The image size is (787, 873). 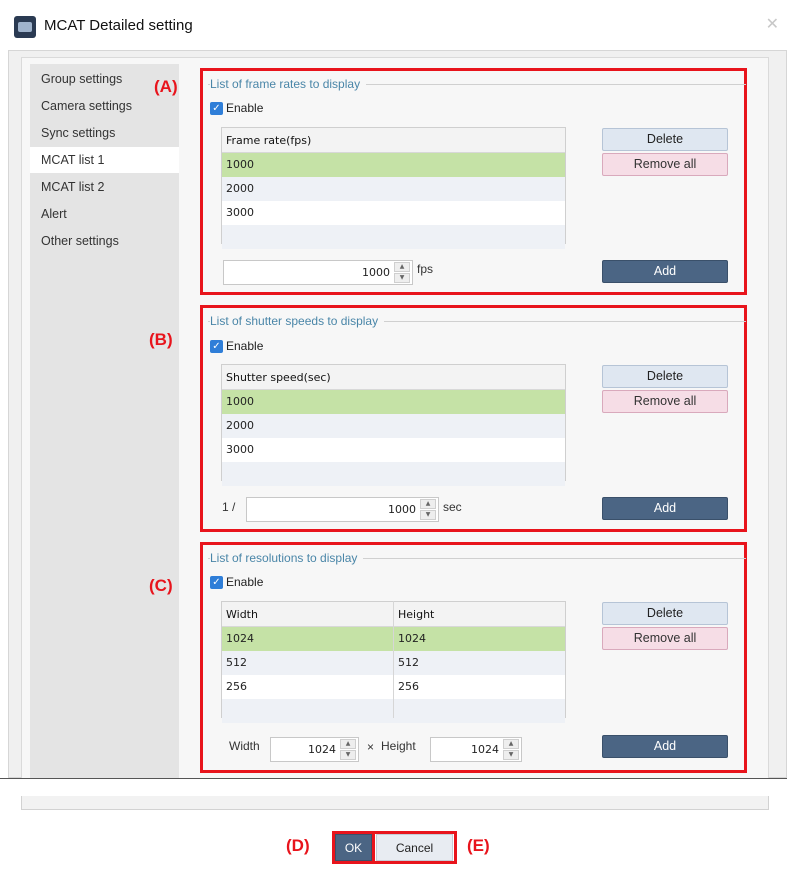 I want to click on resolutions-enable-label: Enable, so click(x=245, y=582).